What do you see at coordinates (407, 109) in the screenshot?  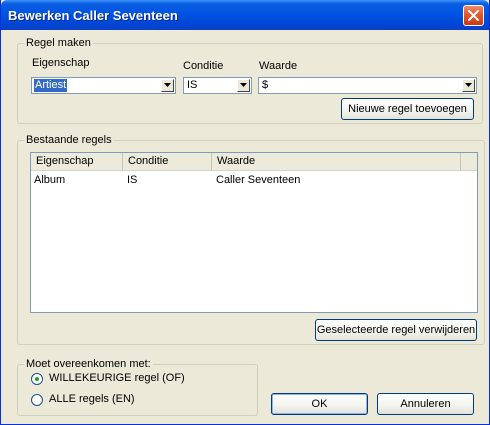 I see `add-rule-button: Nieuwe regel toevoegen` at bounding box center [407, 109].